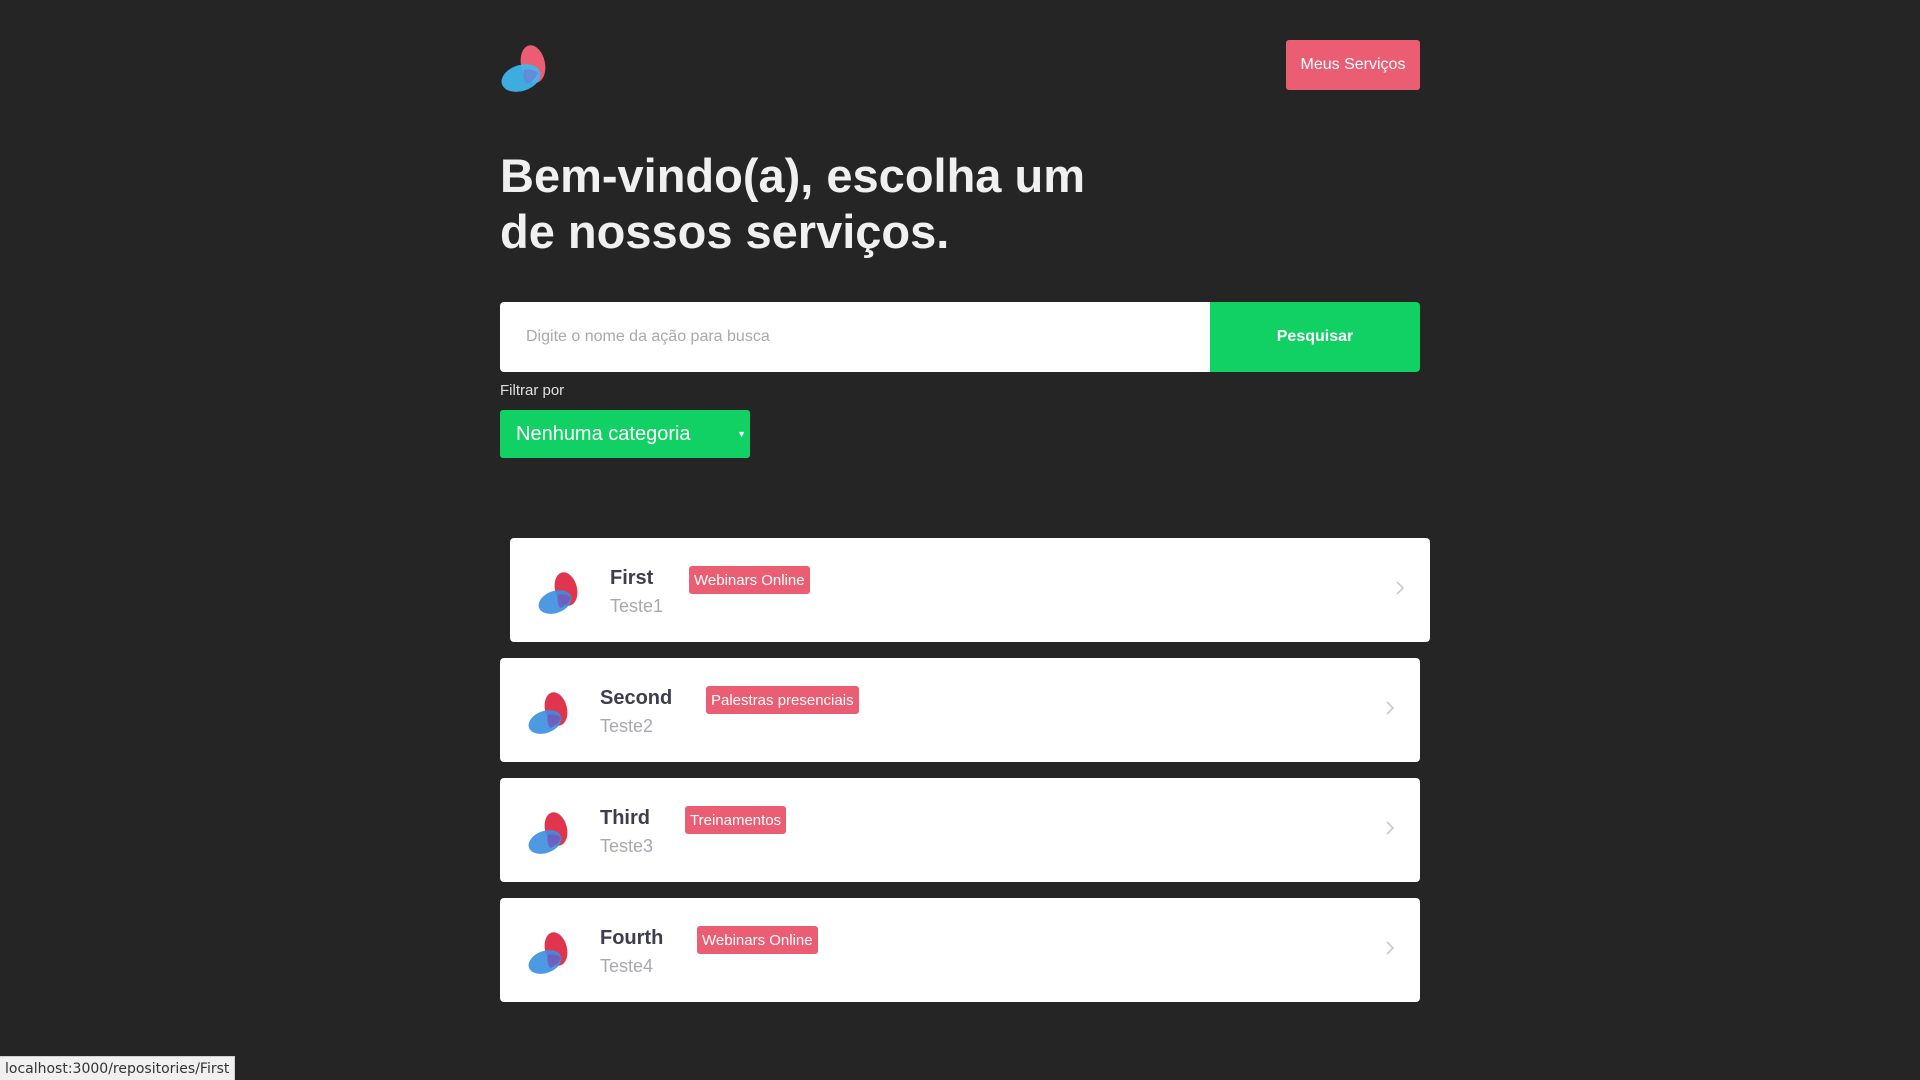 Image resolution: width=1920 pixels, height=1080 pixels. Describe the element at coordinates (855, 337) in the screenshot. I see `search-input` at that location.